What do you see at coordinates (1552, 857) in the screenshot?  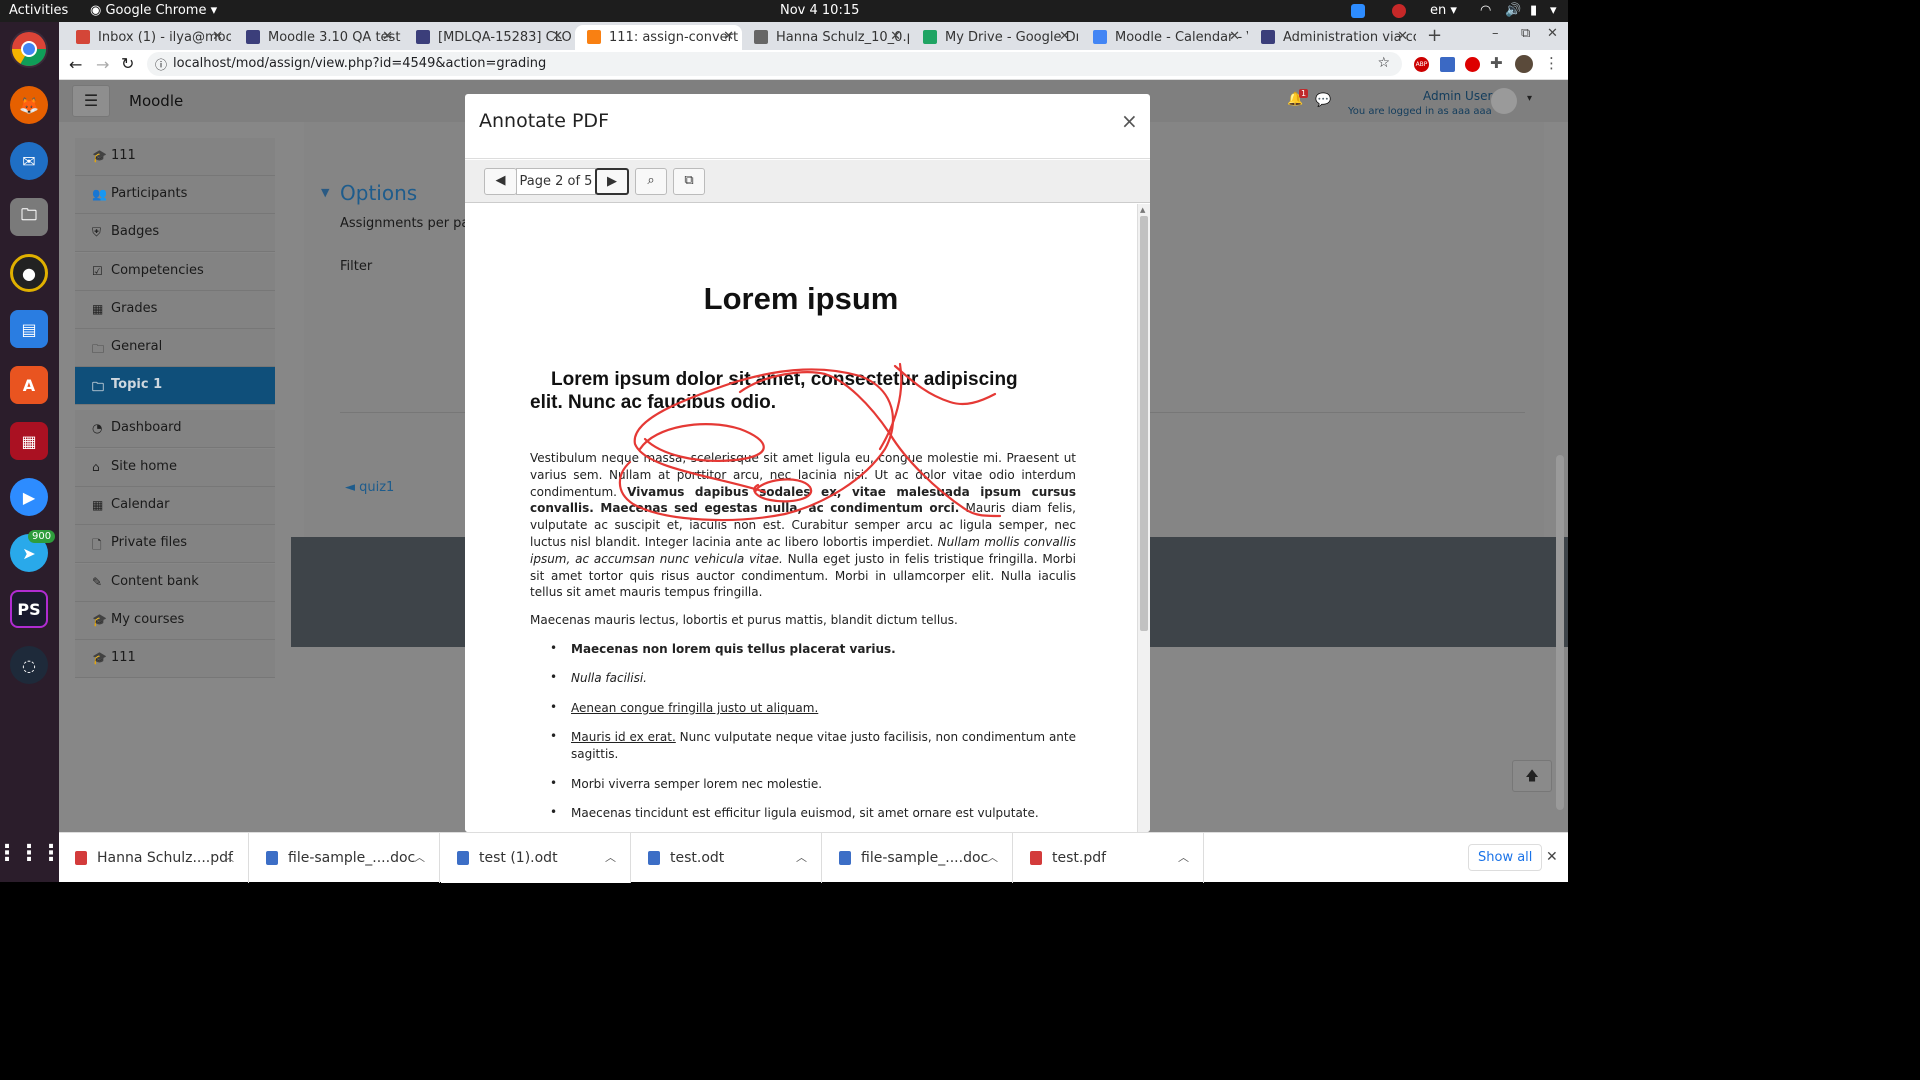 I see `close-downloads-bar-button: ✕` at bounding box center [1552, 857].